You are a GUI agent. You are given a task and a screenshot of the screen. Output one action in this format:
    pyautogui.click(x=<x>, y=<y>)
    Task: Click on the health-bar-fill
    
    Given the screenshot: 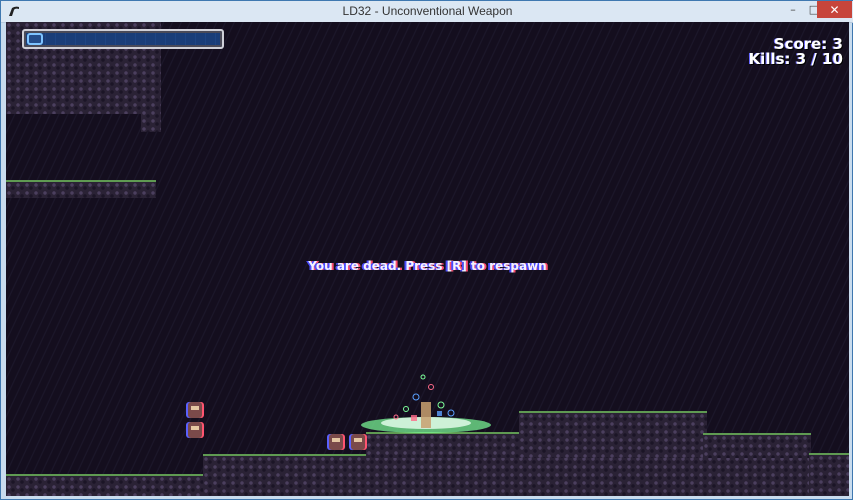 What is the action you would take?
    pyautogui.click(x=123, y=39)
    